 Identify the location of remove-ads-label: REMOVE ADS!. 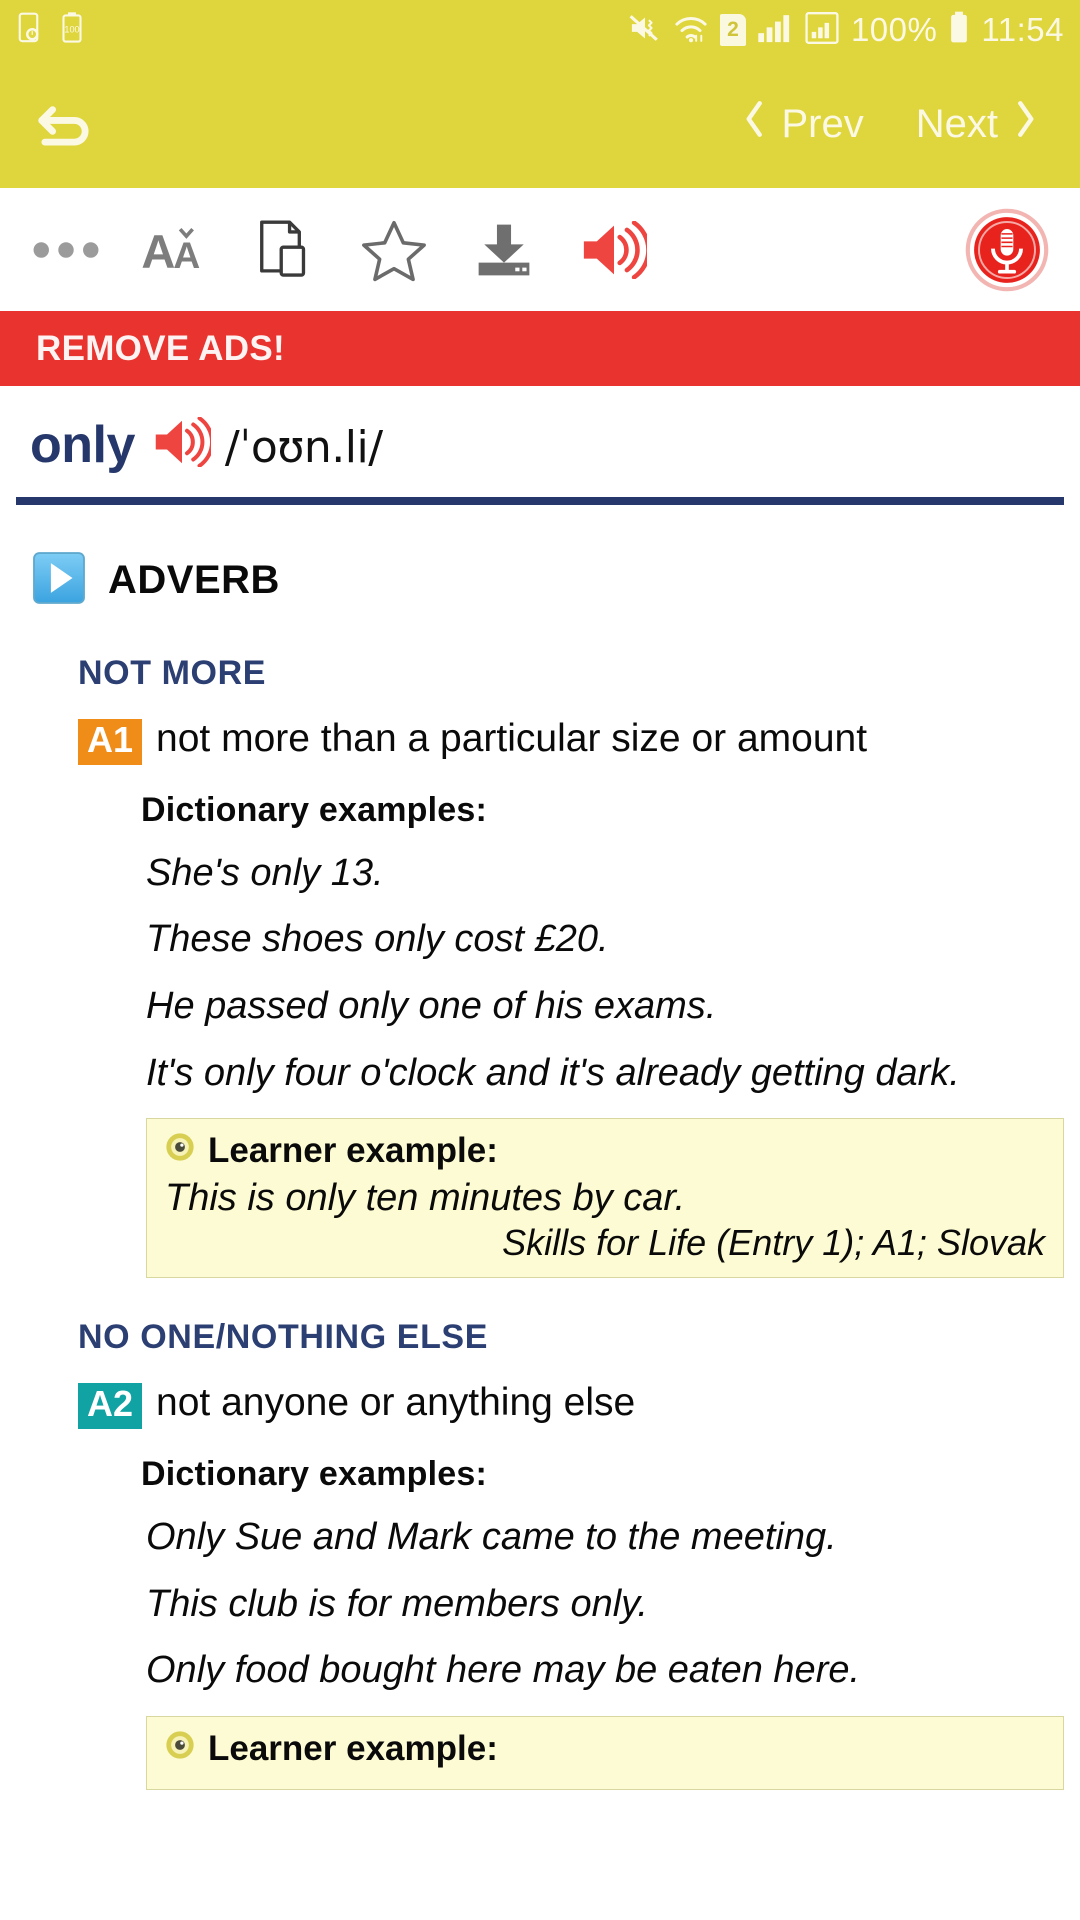
(160, 348).